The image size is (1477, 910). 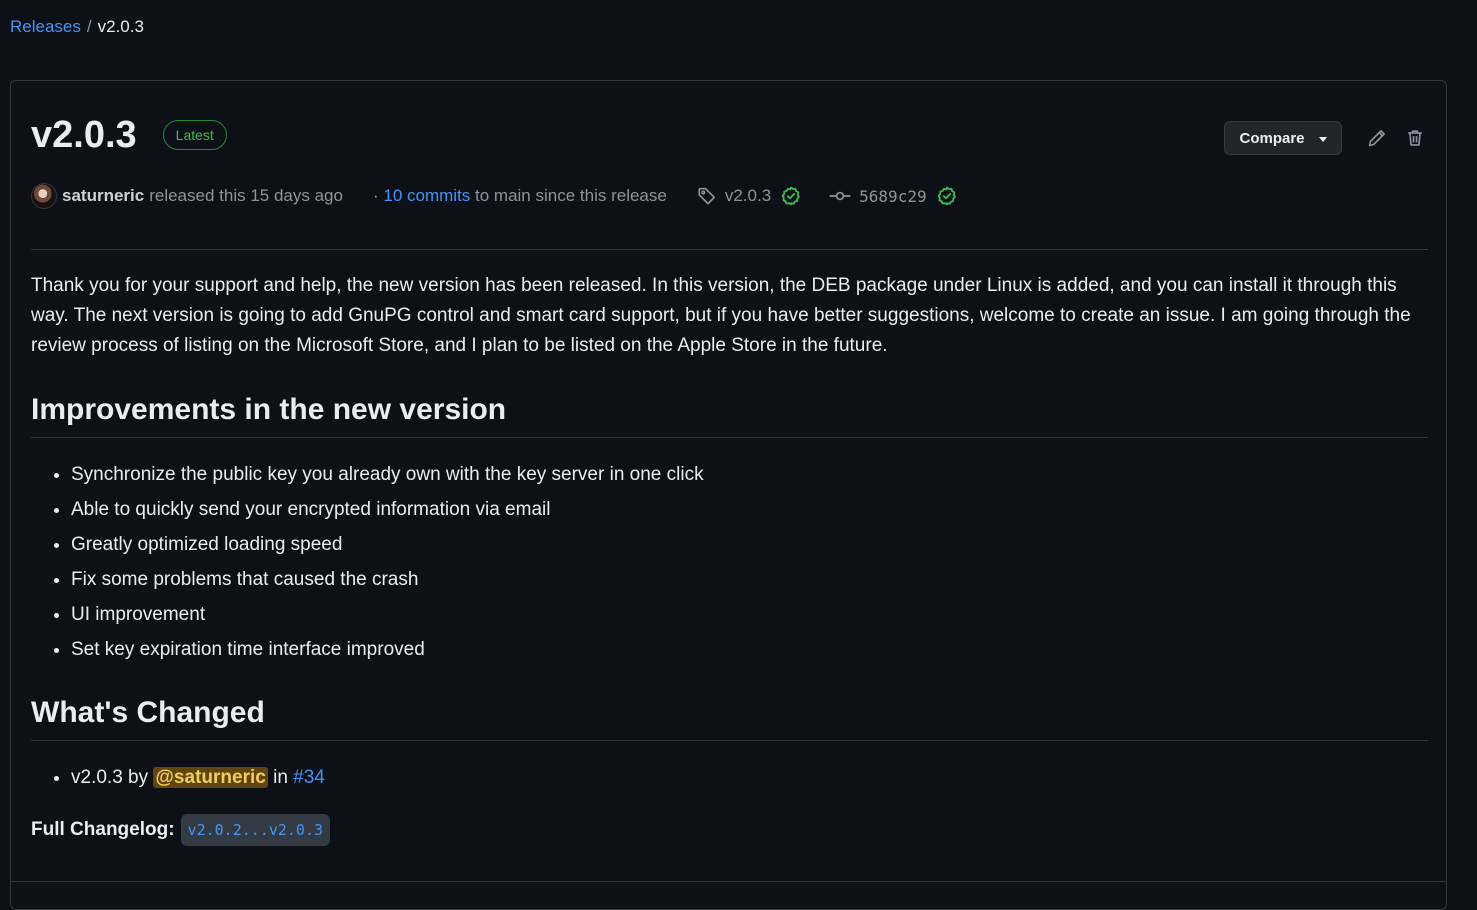 What do you see at coordinates (840, 196) in the screenshot?
I see `git-commit-icon` at bounding box center [840, 196].